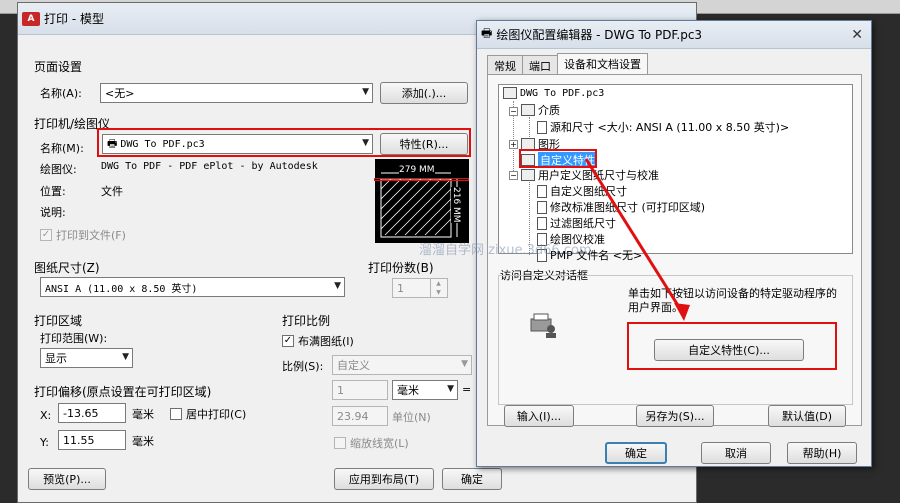 Image resolution: width=900 pixels, height=503 pixels. What do you see at coordinates (857, 35) in the screenshot?
I see `close-icon: ✕` at bounding box center [857, 35].